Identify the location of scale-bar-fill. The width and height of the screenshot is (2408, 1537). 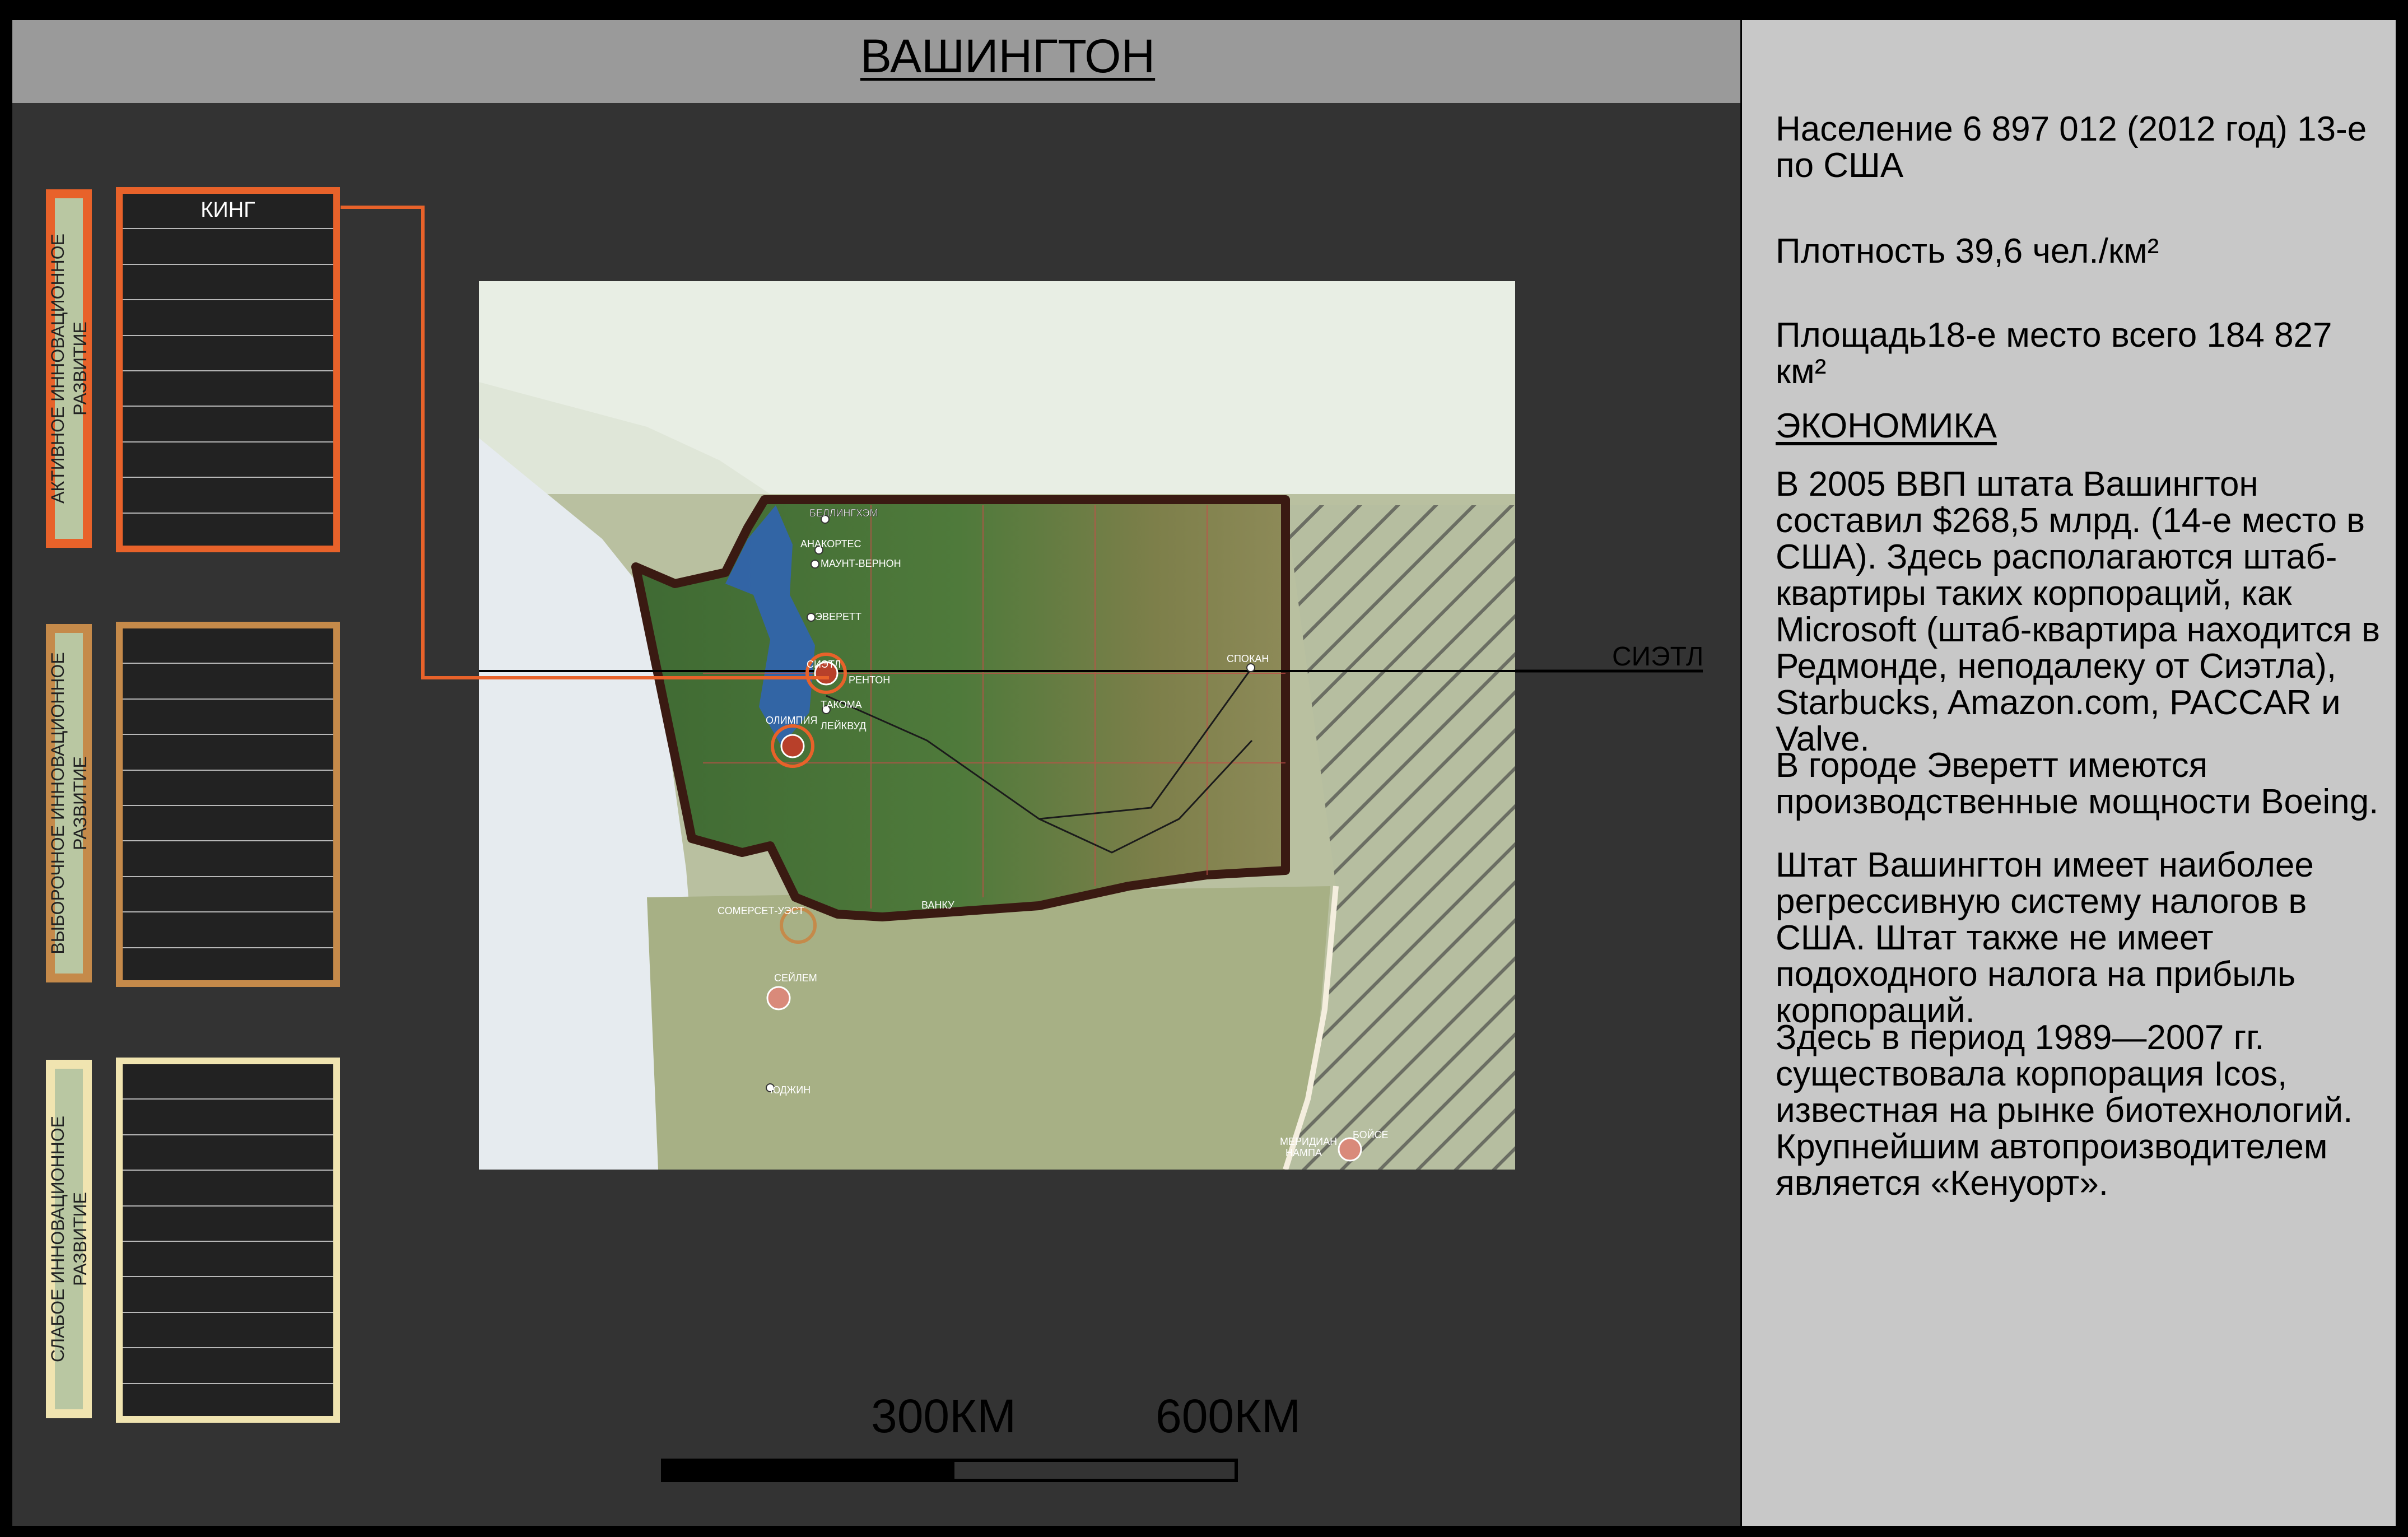
(809, 1470).